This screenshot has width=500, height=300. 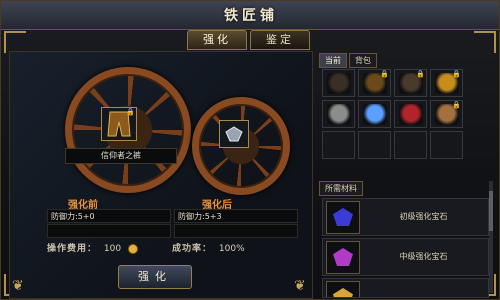 I want to click on bracer-icon, so click(x=339, y=83).